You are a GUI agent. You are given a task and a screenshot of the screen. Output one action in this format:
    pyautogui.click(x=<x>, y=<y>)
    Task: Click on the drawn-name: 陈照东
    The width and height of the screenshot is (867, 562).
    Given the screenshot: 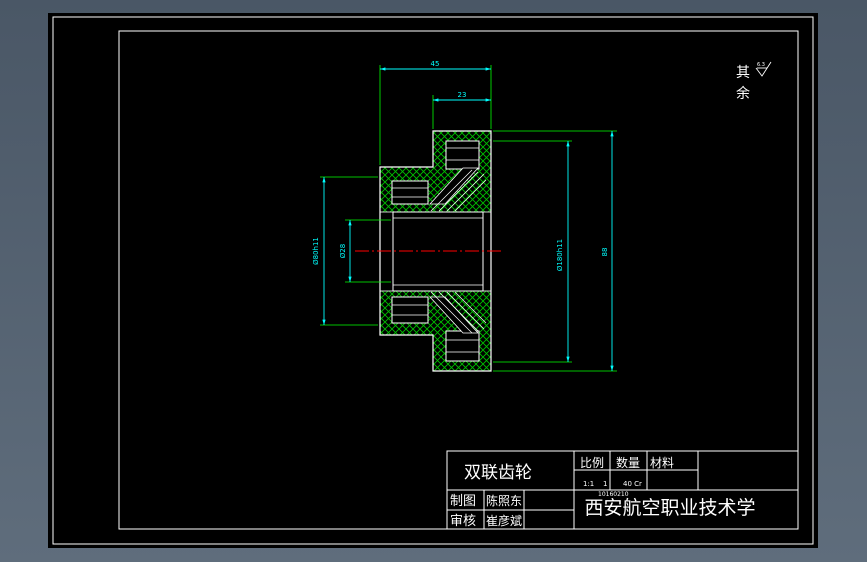 What is the action you would take?
    pyautogui.click(x=504, y=500)
    